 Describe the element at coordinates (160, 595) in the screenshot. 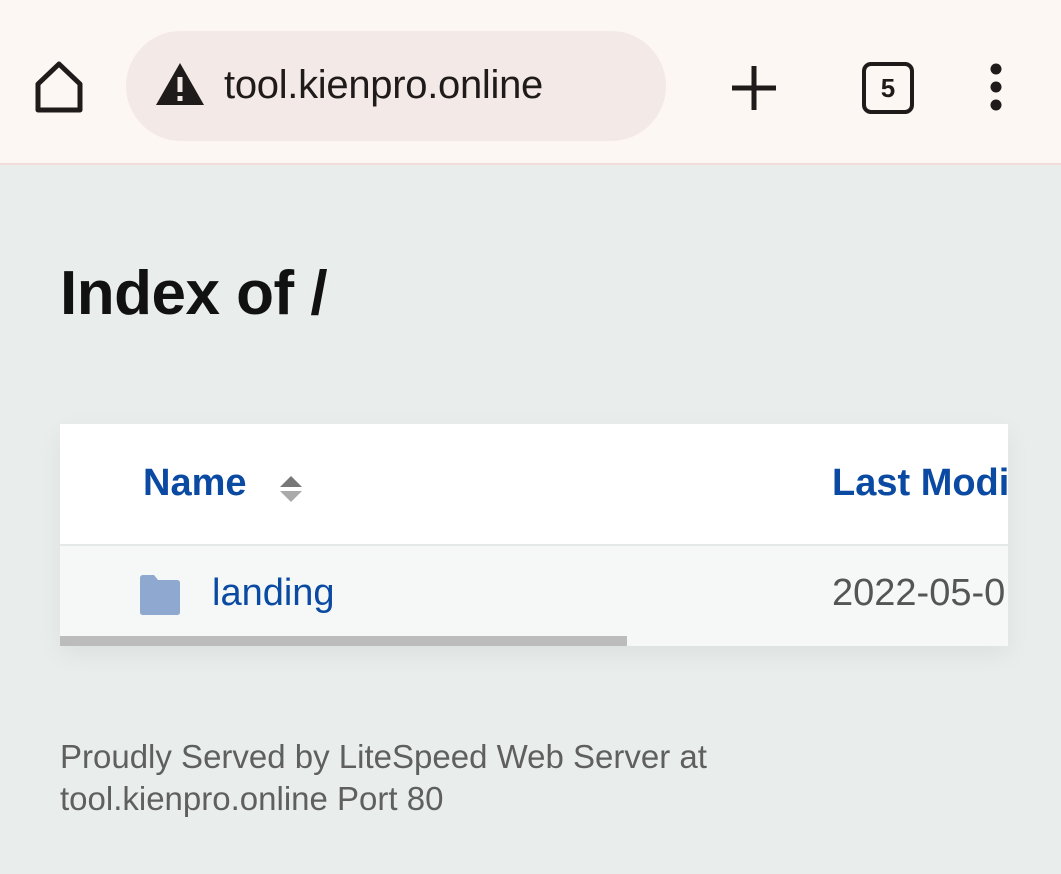

I see `folder-icon` at that location.